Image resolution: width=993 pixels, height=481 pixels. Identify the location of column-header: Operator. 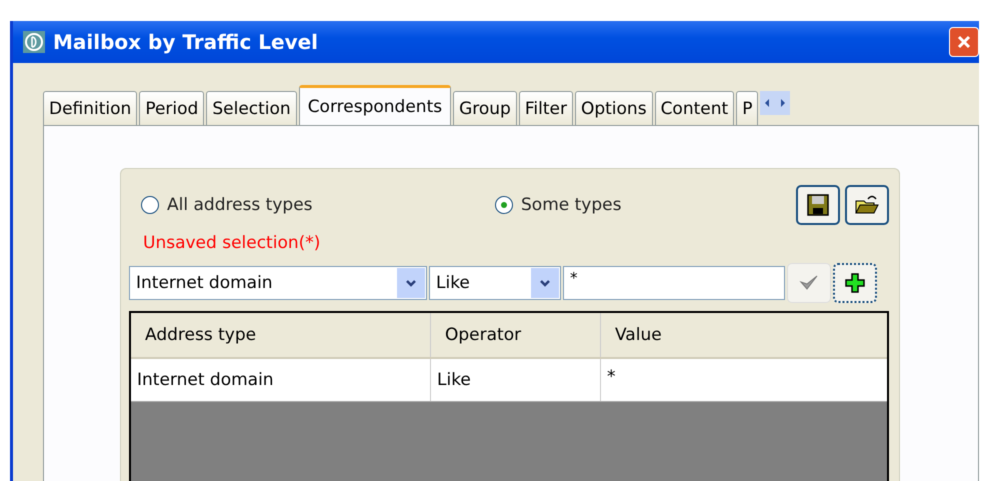
(516, 335).